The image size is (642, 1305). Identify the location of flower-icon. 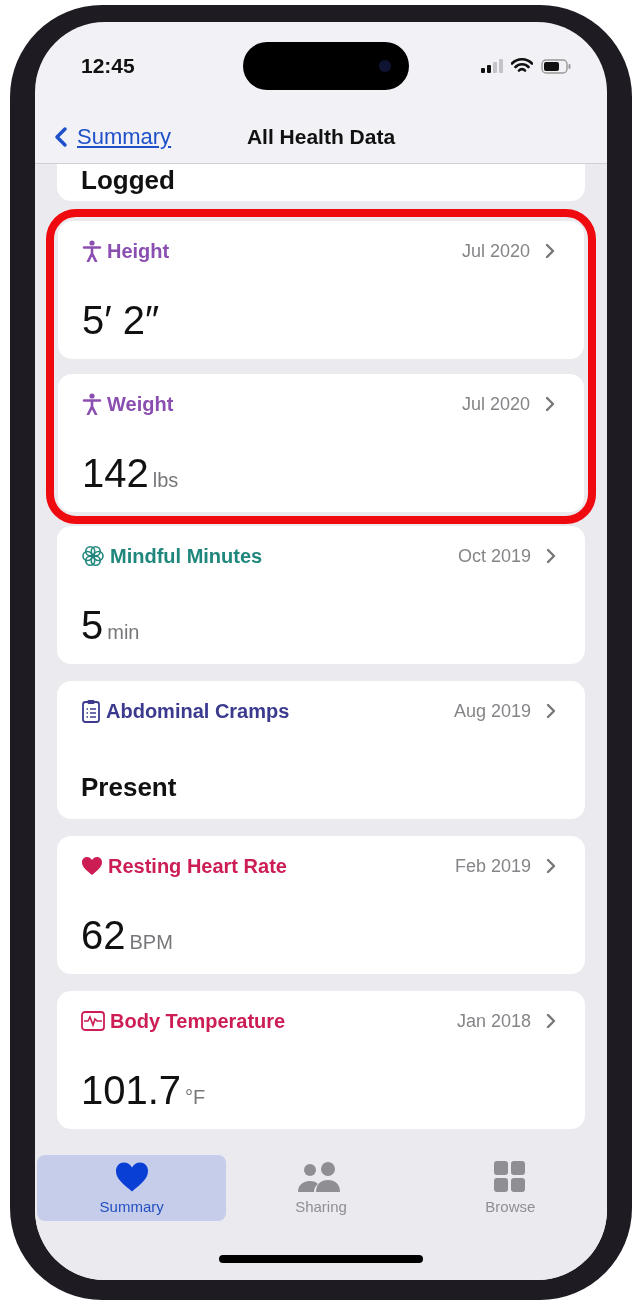
(93, 556).